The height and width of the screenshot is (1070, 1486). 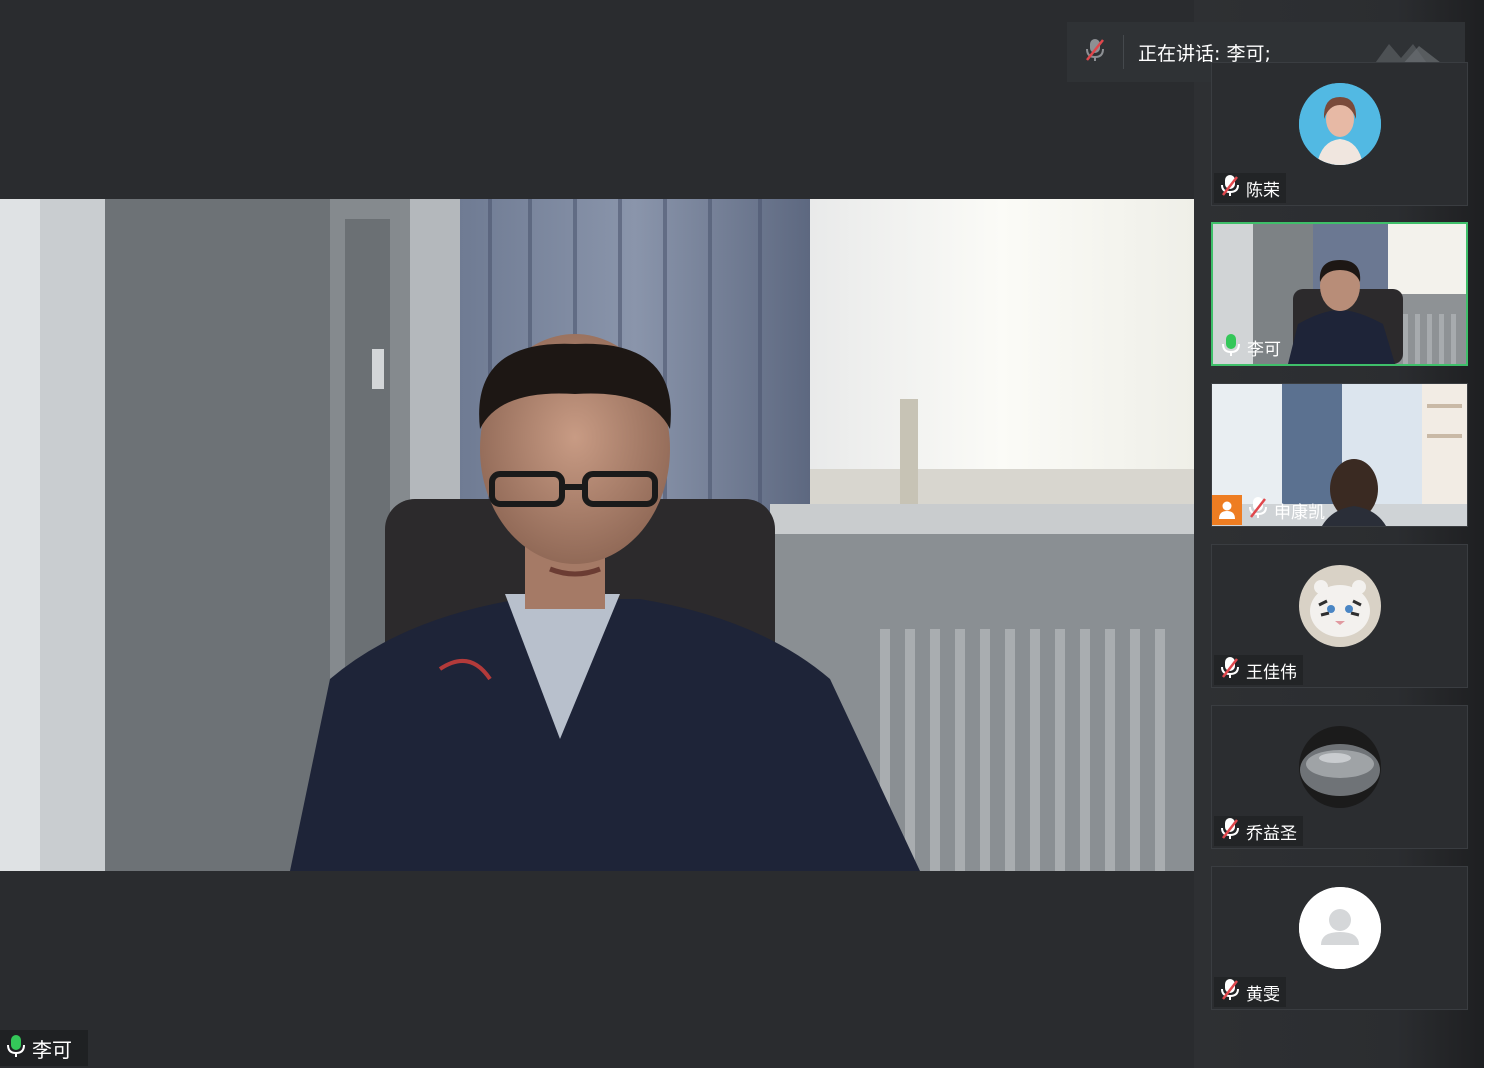 I want to click on participant-name-tag: 黄雯, so click(x=1250, y=992).